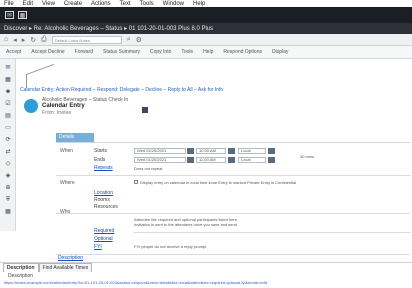 The height and width of the screenshot is (288, 412). I want to click on action-tools: Tools, so click(187, 52).